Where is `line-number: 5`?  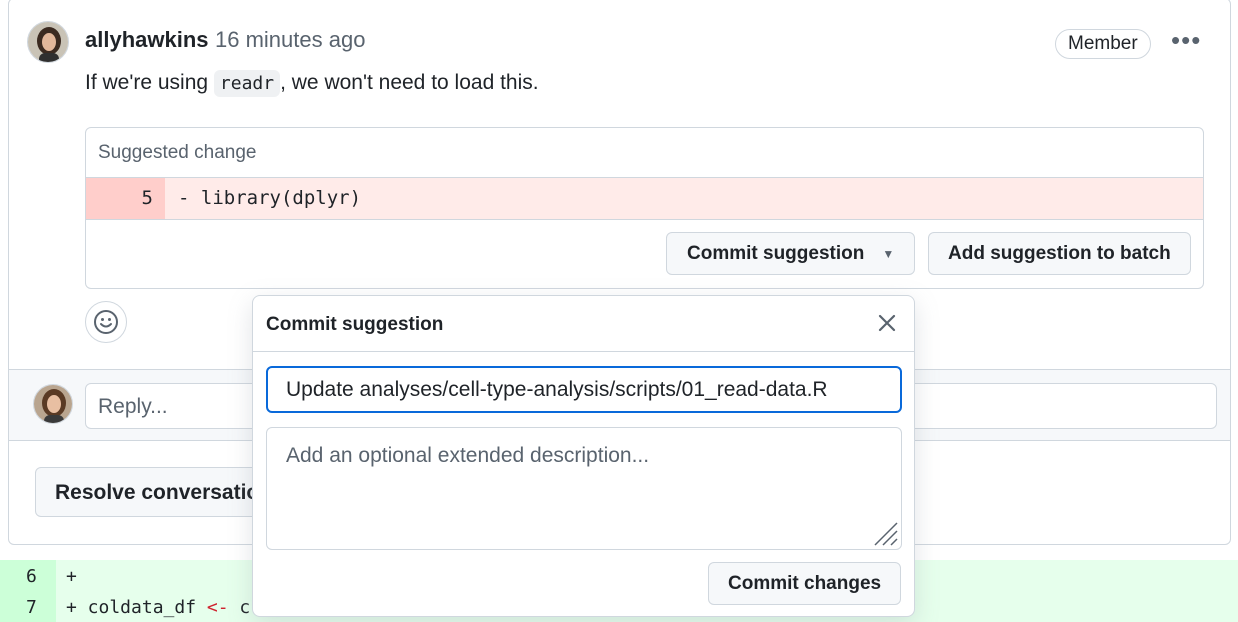 line-number: 5 is located at coordinates (125, 198).